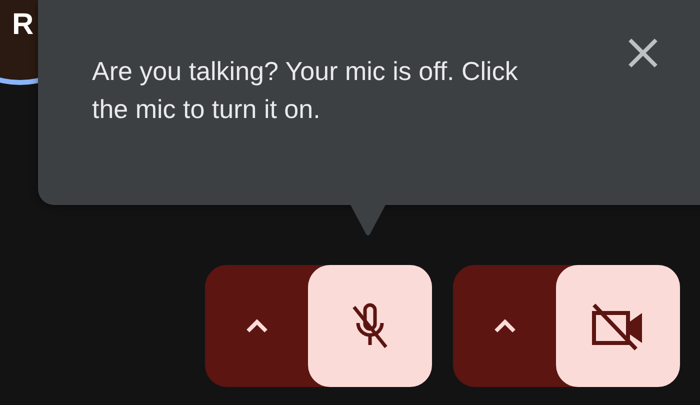 The height and width of the screenshot is (405, 700). What do you see at coordinates (305, 90) in the screenshot?
I see `tooltip-message: Are you talking? Your mic is off. Click the mic to turn it on.` at bounding box center [305, 90].